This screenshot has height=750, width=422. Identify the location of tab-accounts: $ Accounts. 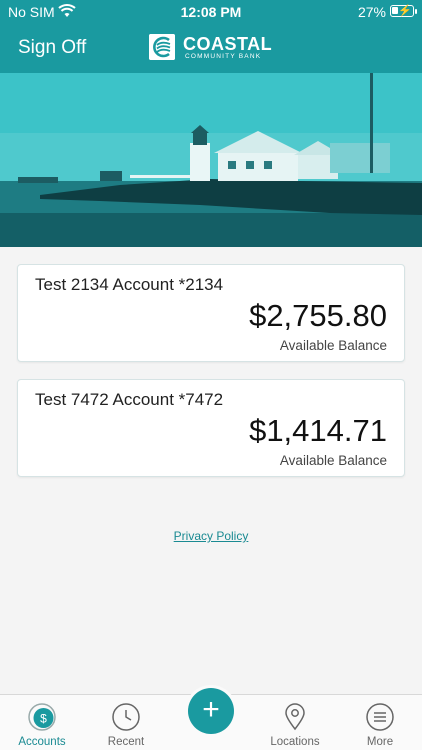
(42, 722).